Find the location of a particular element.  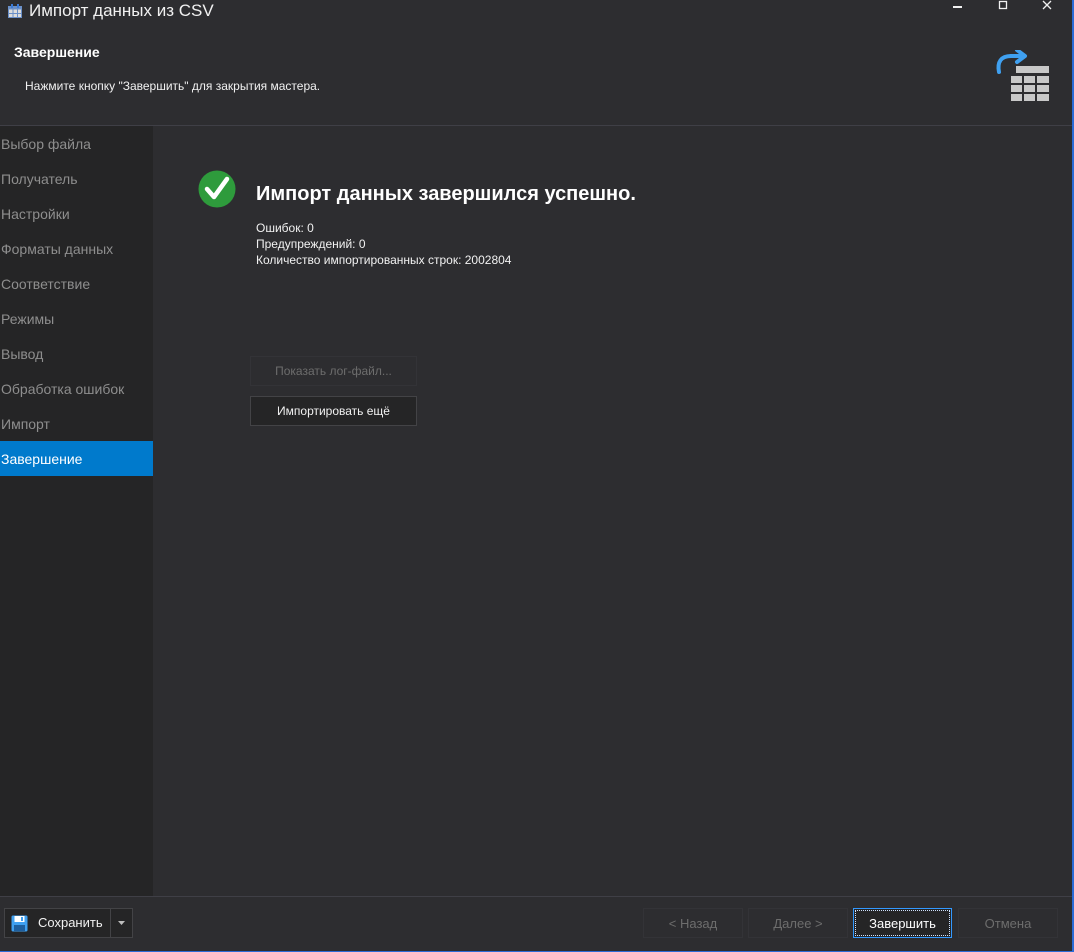

close-icon is located at coordinates (1047, 5).